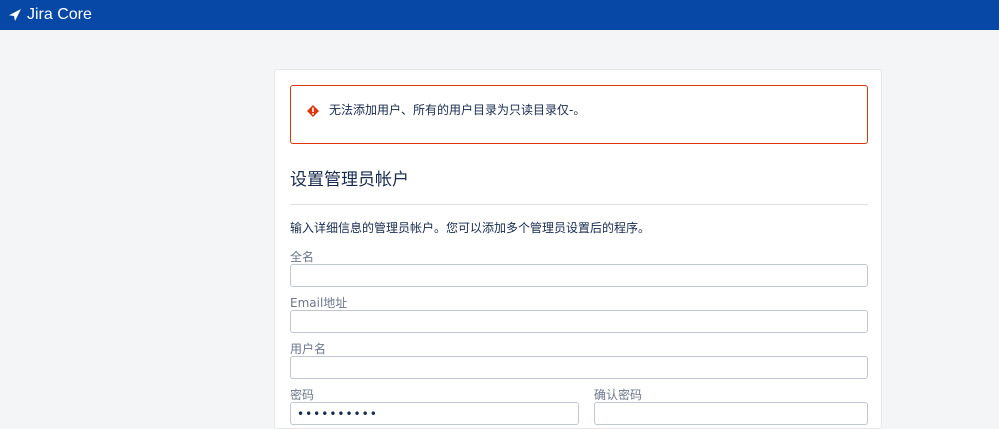  Describe the element at coordinates (618, 395) in the screenshot. I see `confirm-password-label: 确认密码` at that location.